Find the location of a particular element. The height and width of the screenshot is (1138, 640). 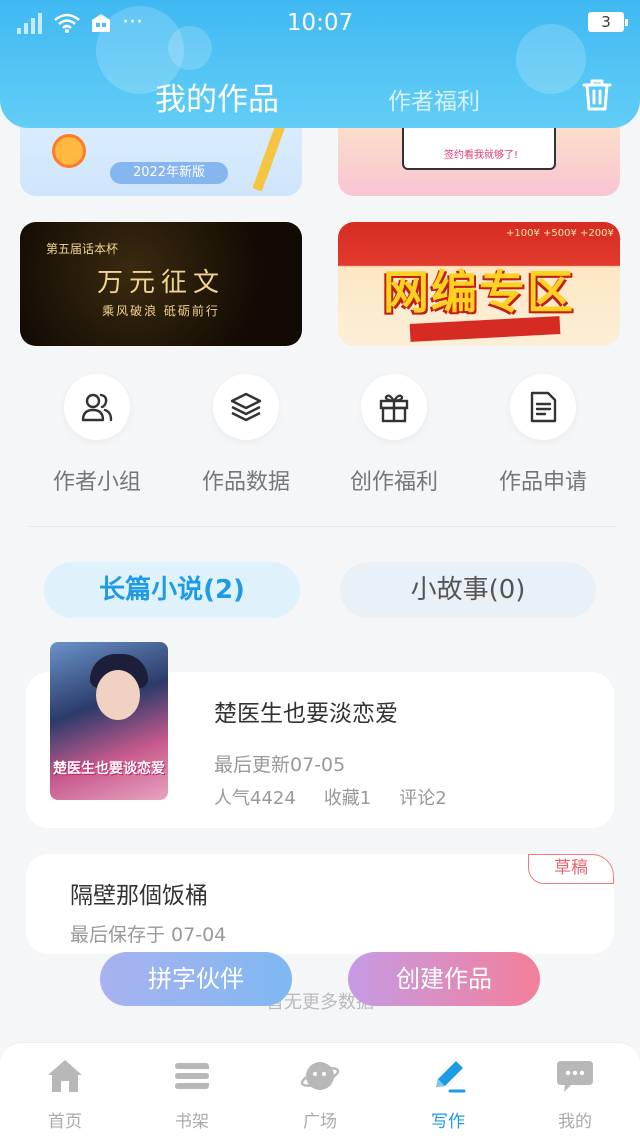

writing-partner-button: 拼字伙伴 is located at coordinates (196, 979).